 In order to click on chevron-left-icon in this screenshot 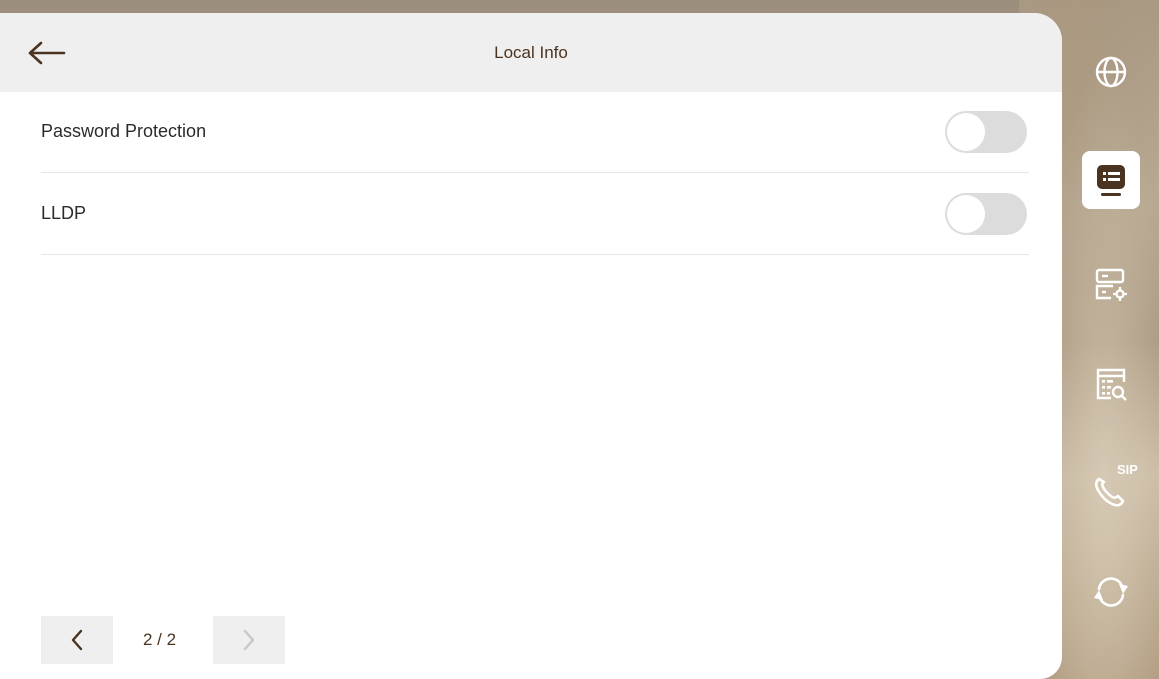, I will do `click(77, 640)`.